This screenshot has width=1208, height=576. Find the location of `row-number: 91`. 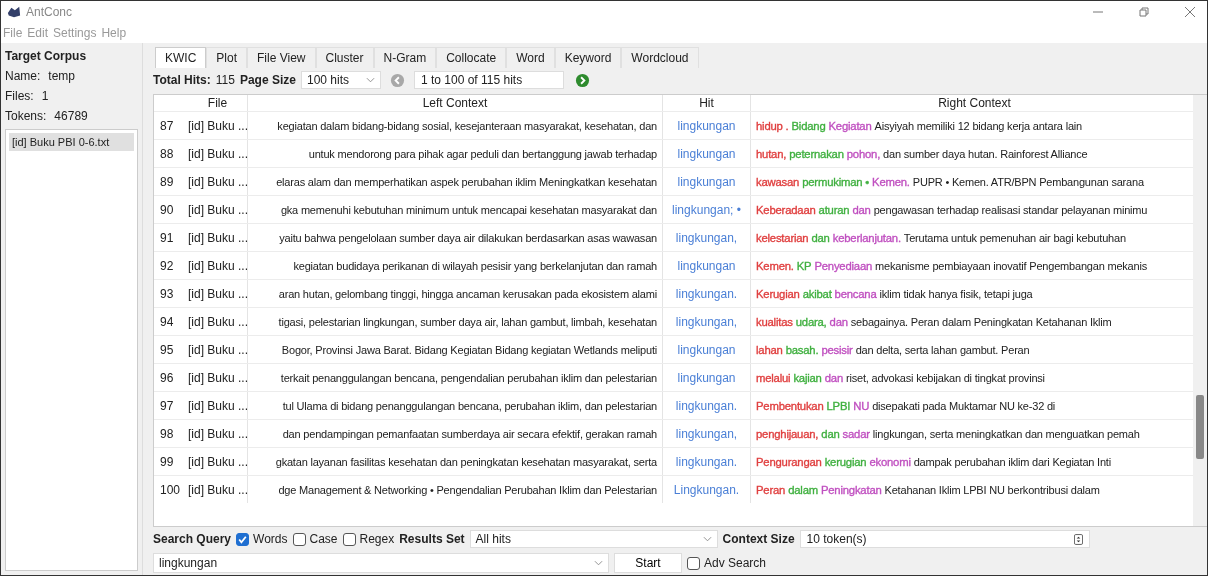

row-number: 91 is located at coordinates (167, 237).